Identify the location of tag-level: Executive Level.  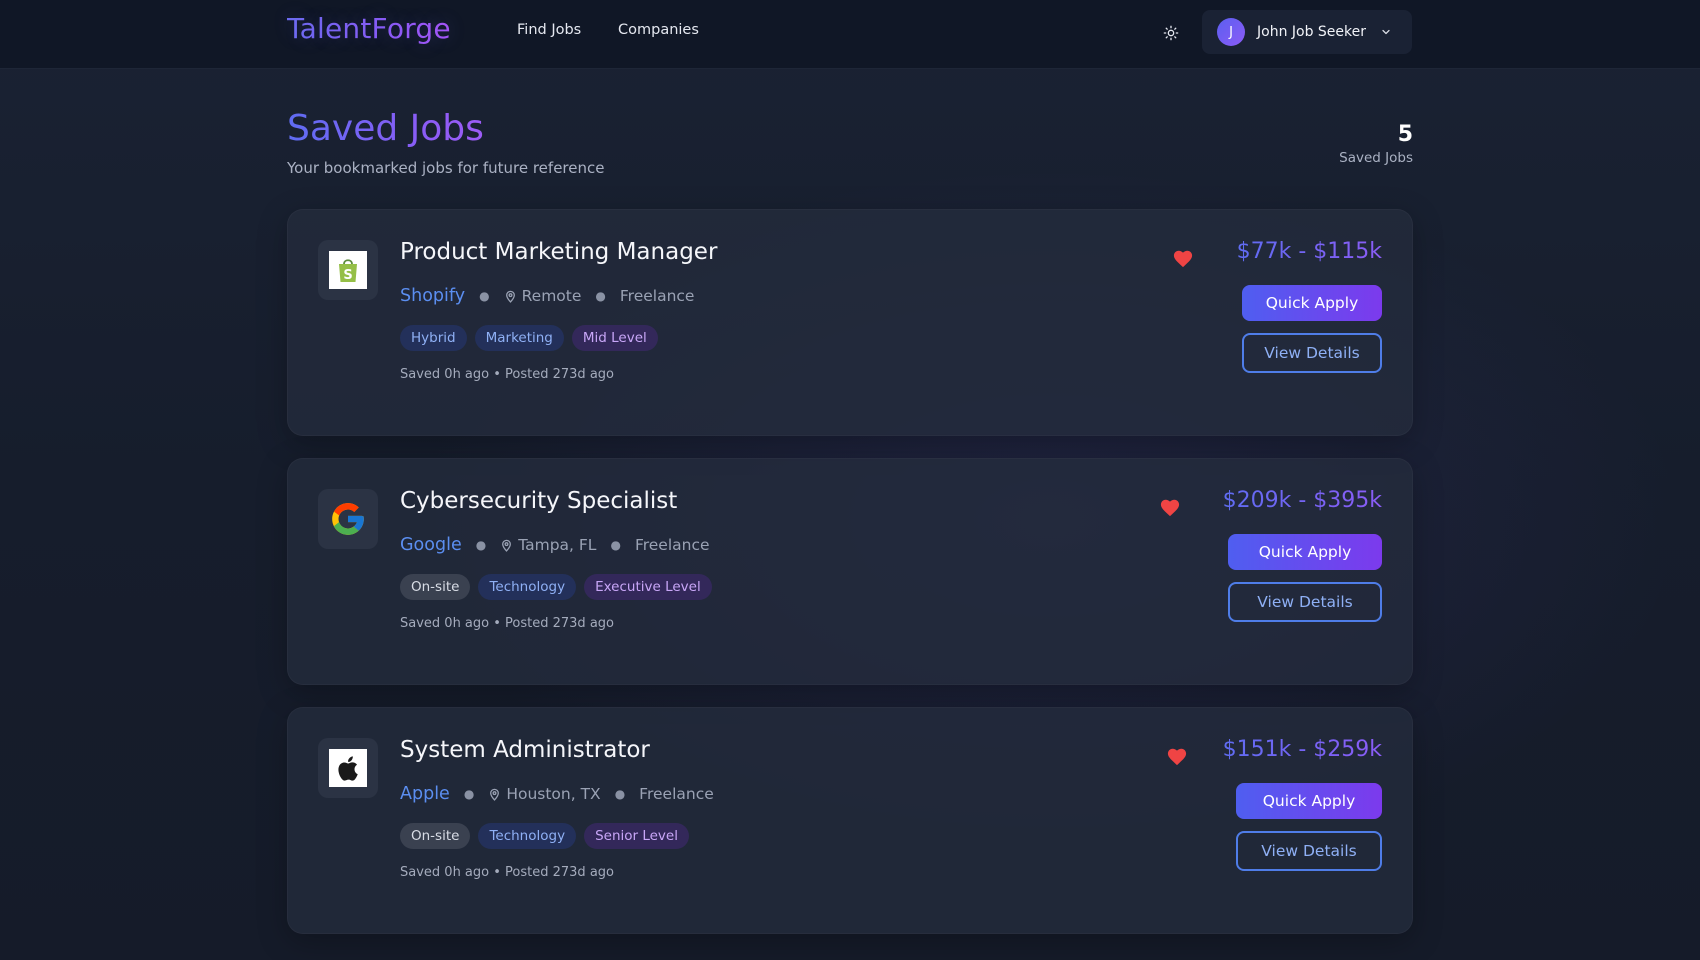
(648, 587).